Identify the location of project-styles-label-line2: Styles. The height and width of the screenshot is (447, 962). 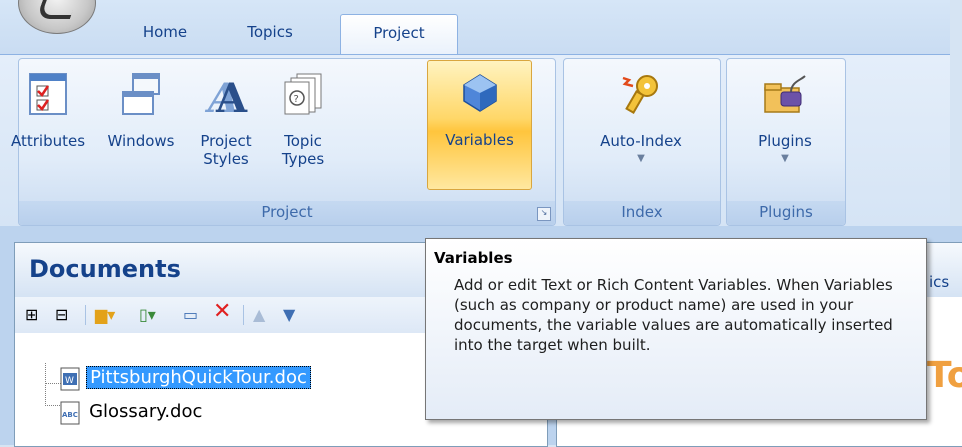
(226, 159).